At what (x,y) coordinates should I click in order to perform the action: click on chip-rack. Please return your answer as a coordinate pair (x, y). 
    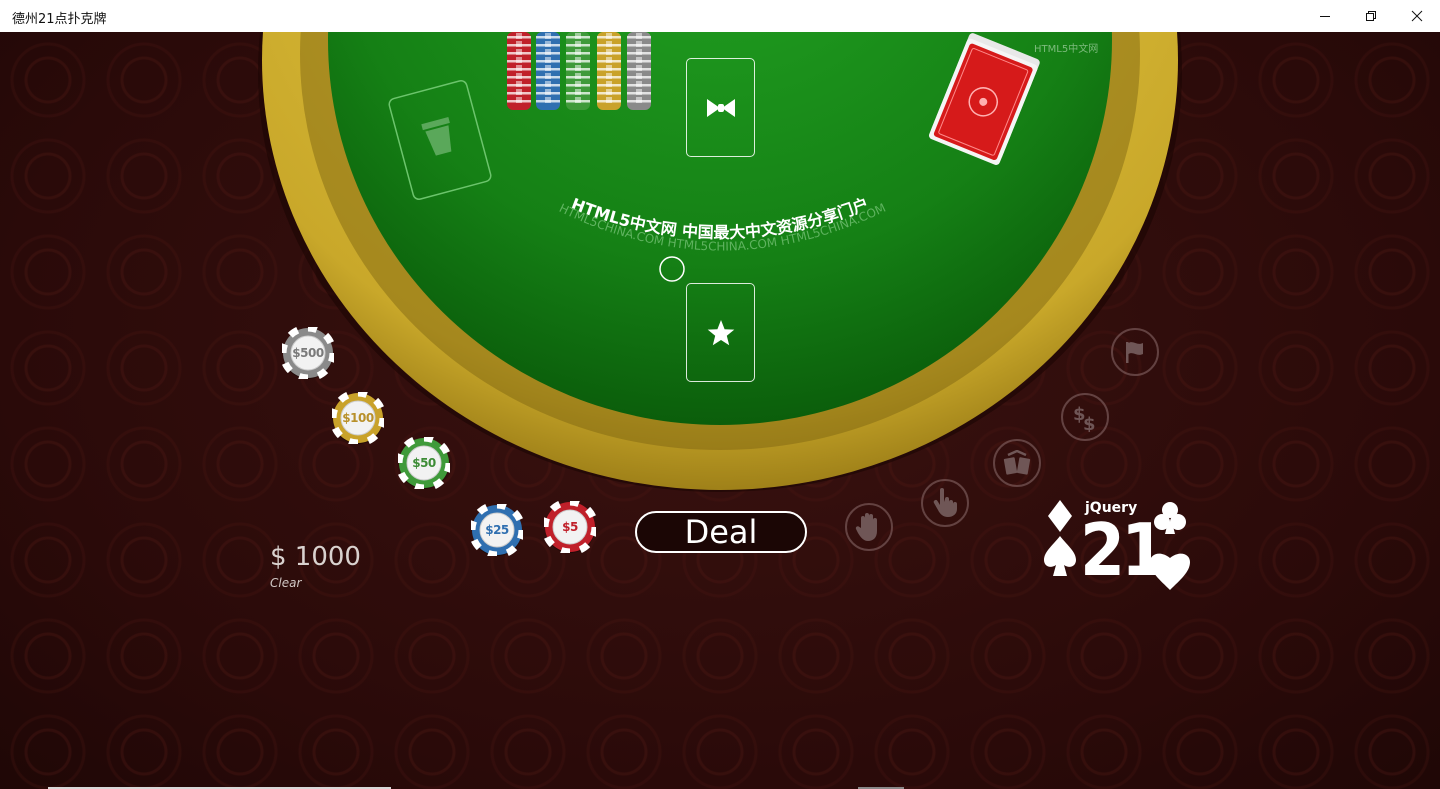
    Looking at the image, I should click on (579, 71).